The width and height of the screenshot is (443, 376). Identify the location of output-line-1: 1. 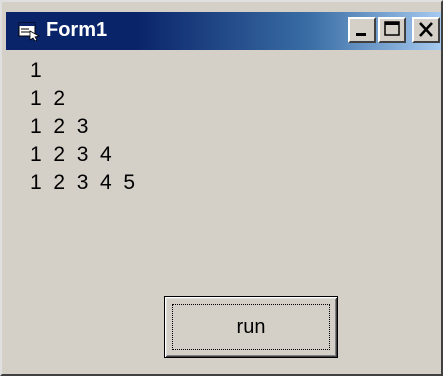
(36, 70).